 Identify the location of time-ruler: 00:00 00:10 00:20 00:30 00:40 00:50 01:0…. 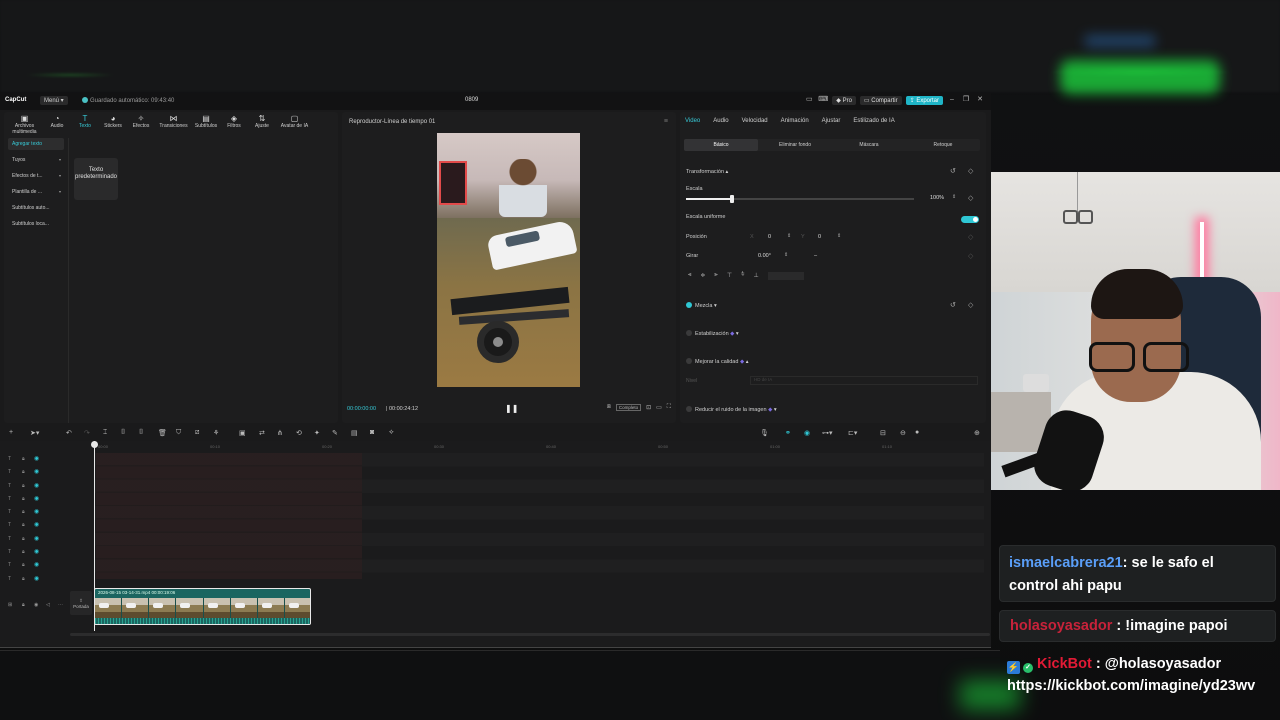
(539, 447).